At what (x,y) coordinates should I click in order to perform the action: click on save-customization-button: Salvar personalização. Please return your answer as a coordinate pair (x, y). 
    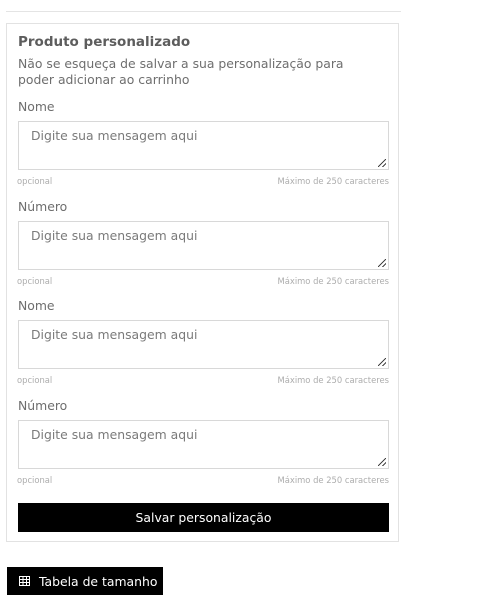
    Looking at the image, I should click on (203, 517).